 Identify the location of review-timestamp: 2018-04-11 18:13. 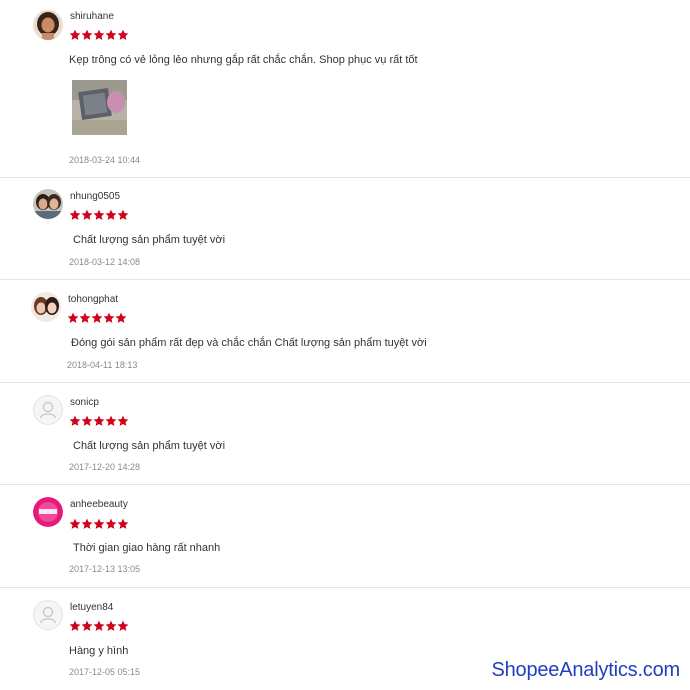
(102, 365).